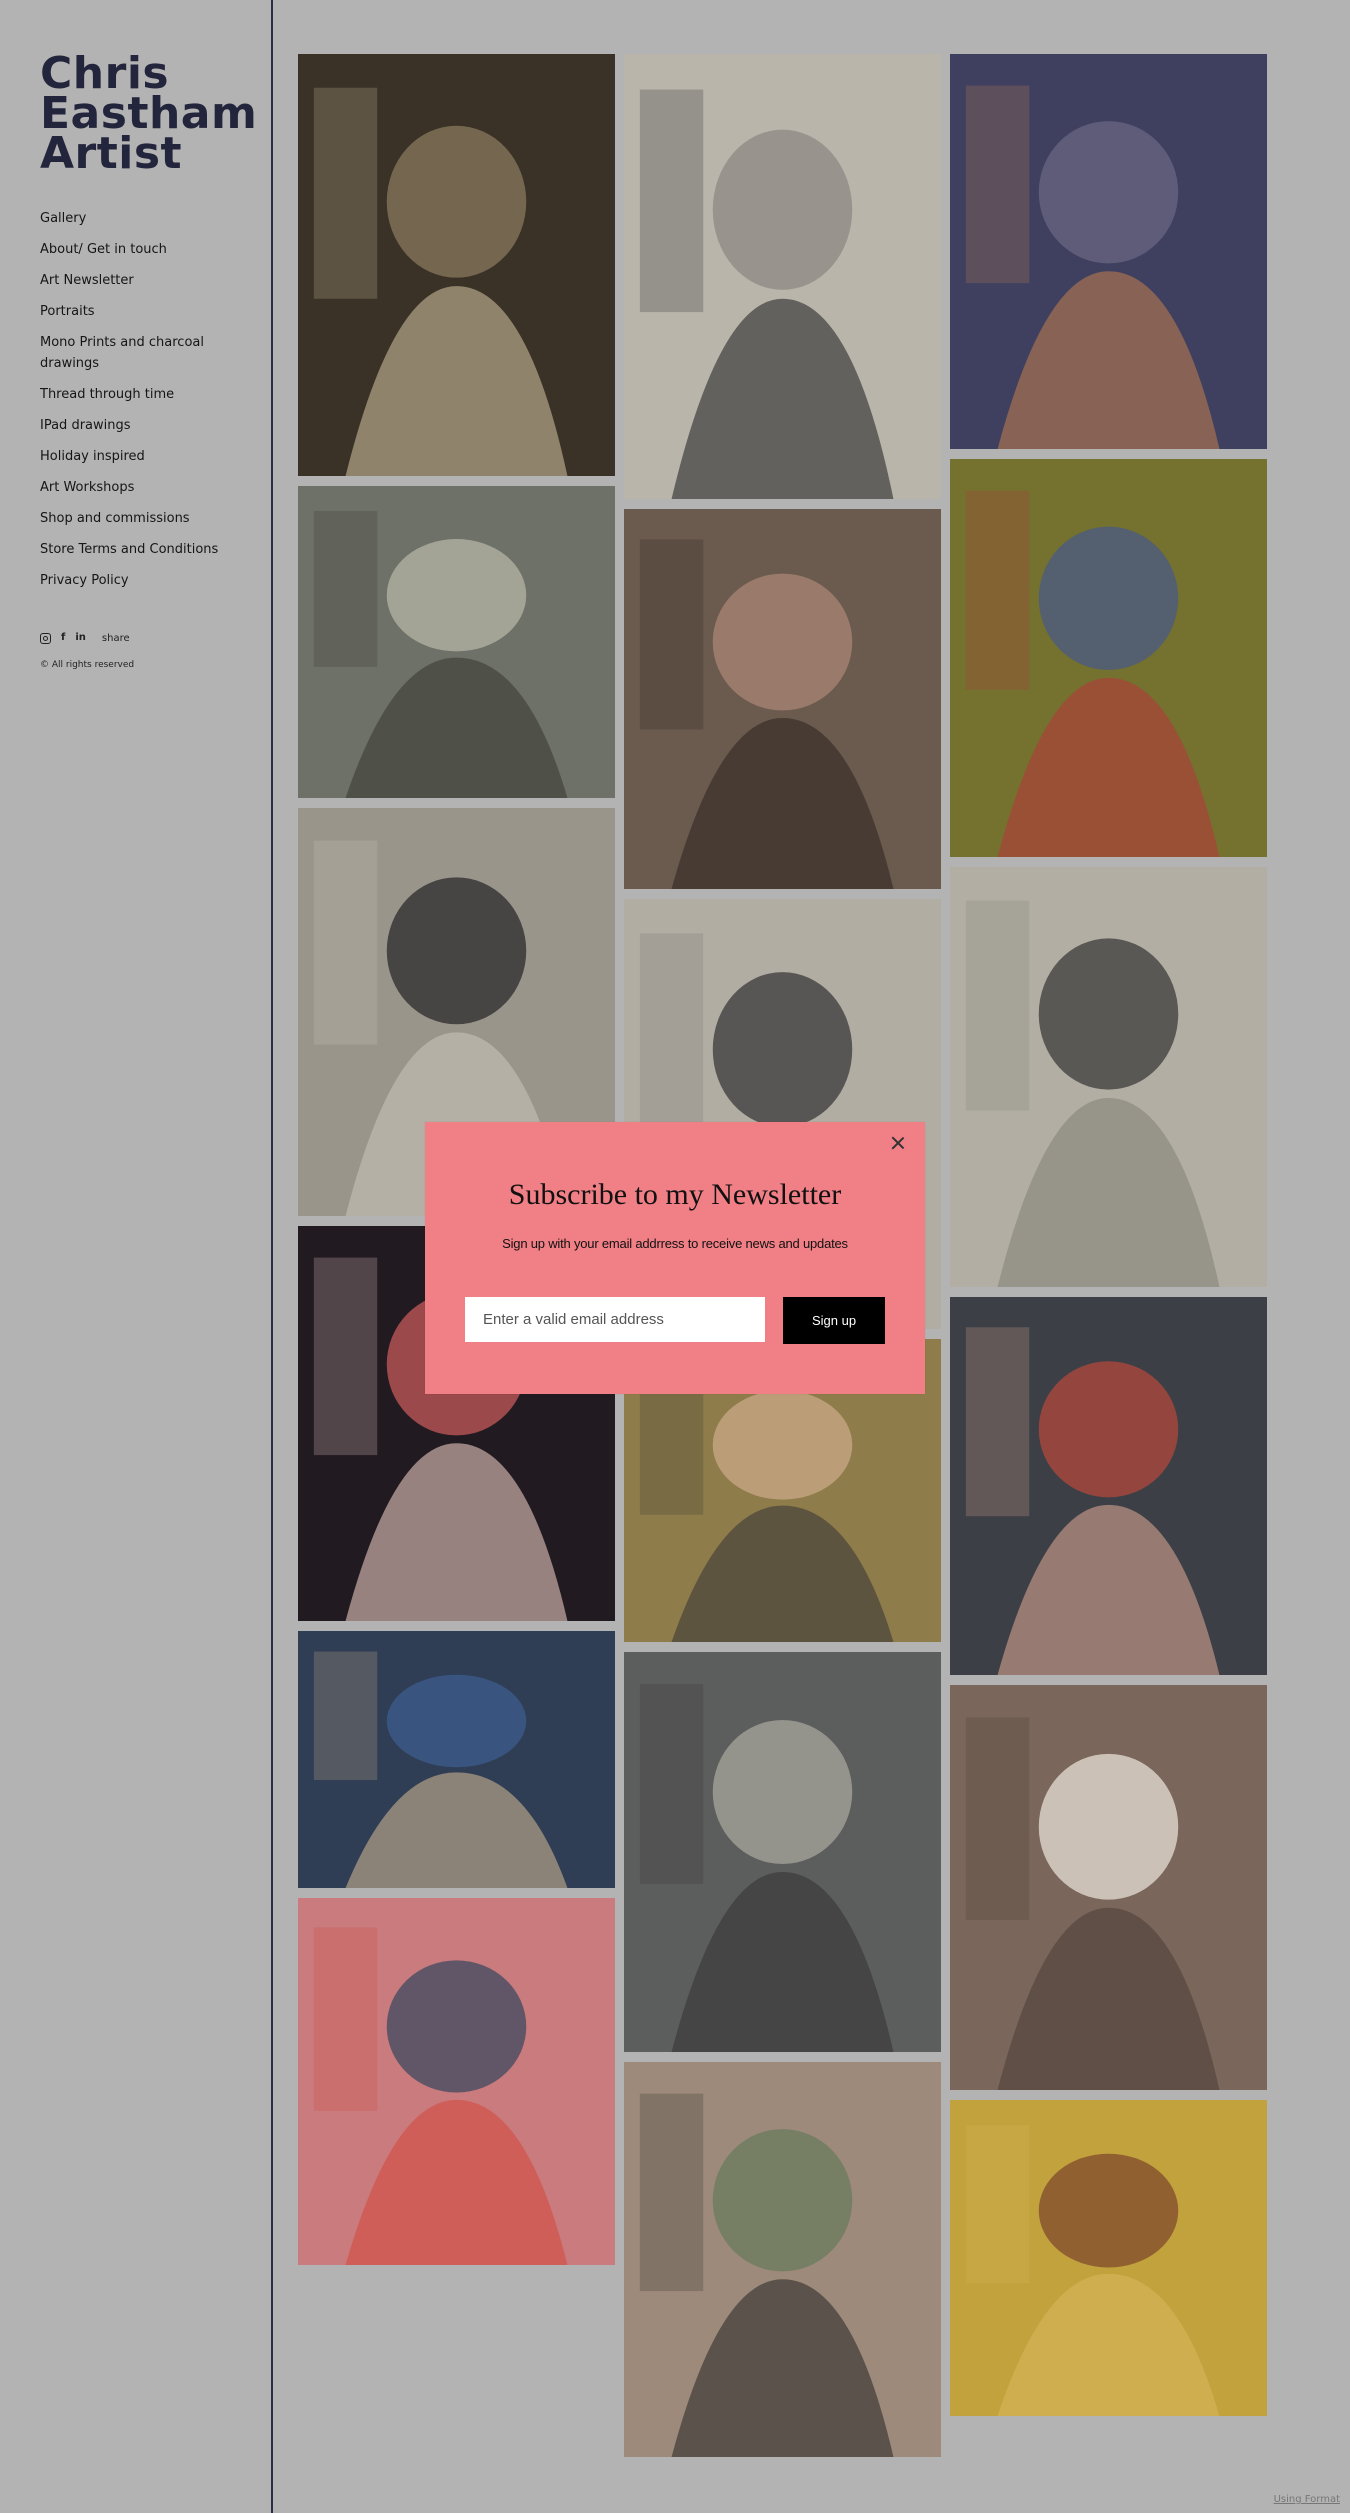 This screenshot has width=1350, height=2513. Describe the element at coordinates (140, 425) in the screenshot. I see `nav-item-ipad-drawings: IPad drawings` at that location.